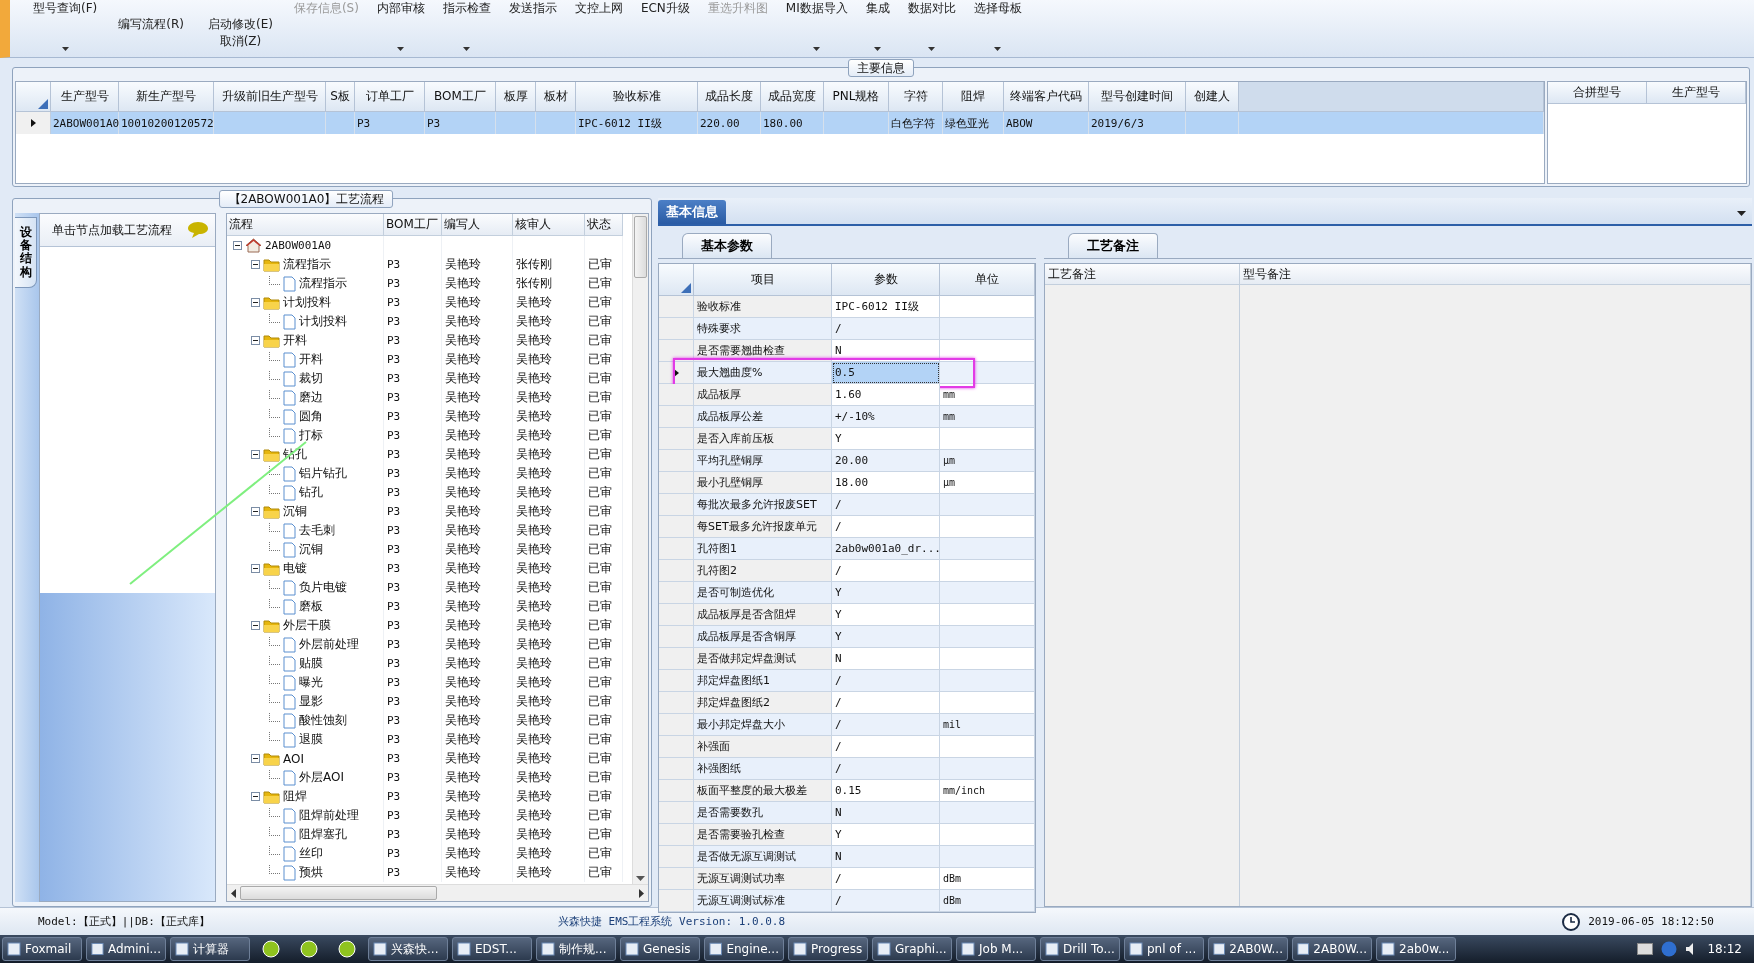 The width and height of the screenshot is (1754, 963). I want to click on column-header: 型号备注, so click(1495, 274).